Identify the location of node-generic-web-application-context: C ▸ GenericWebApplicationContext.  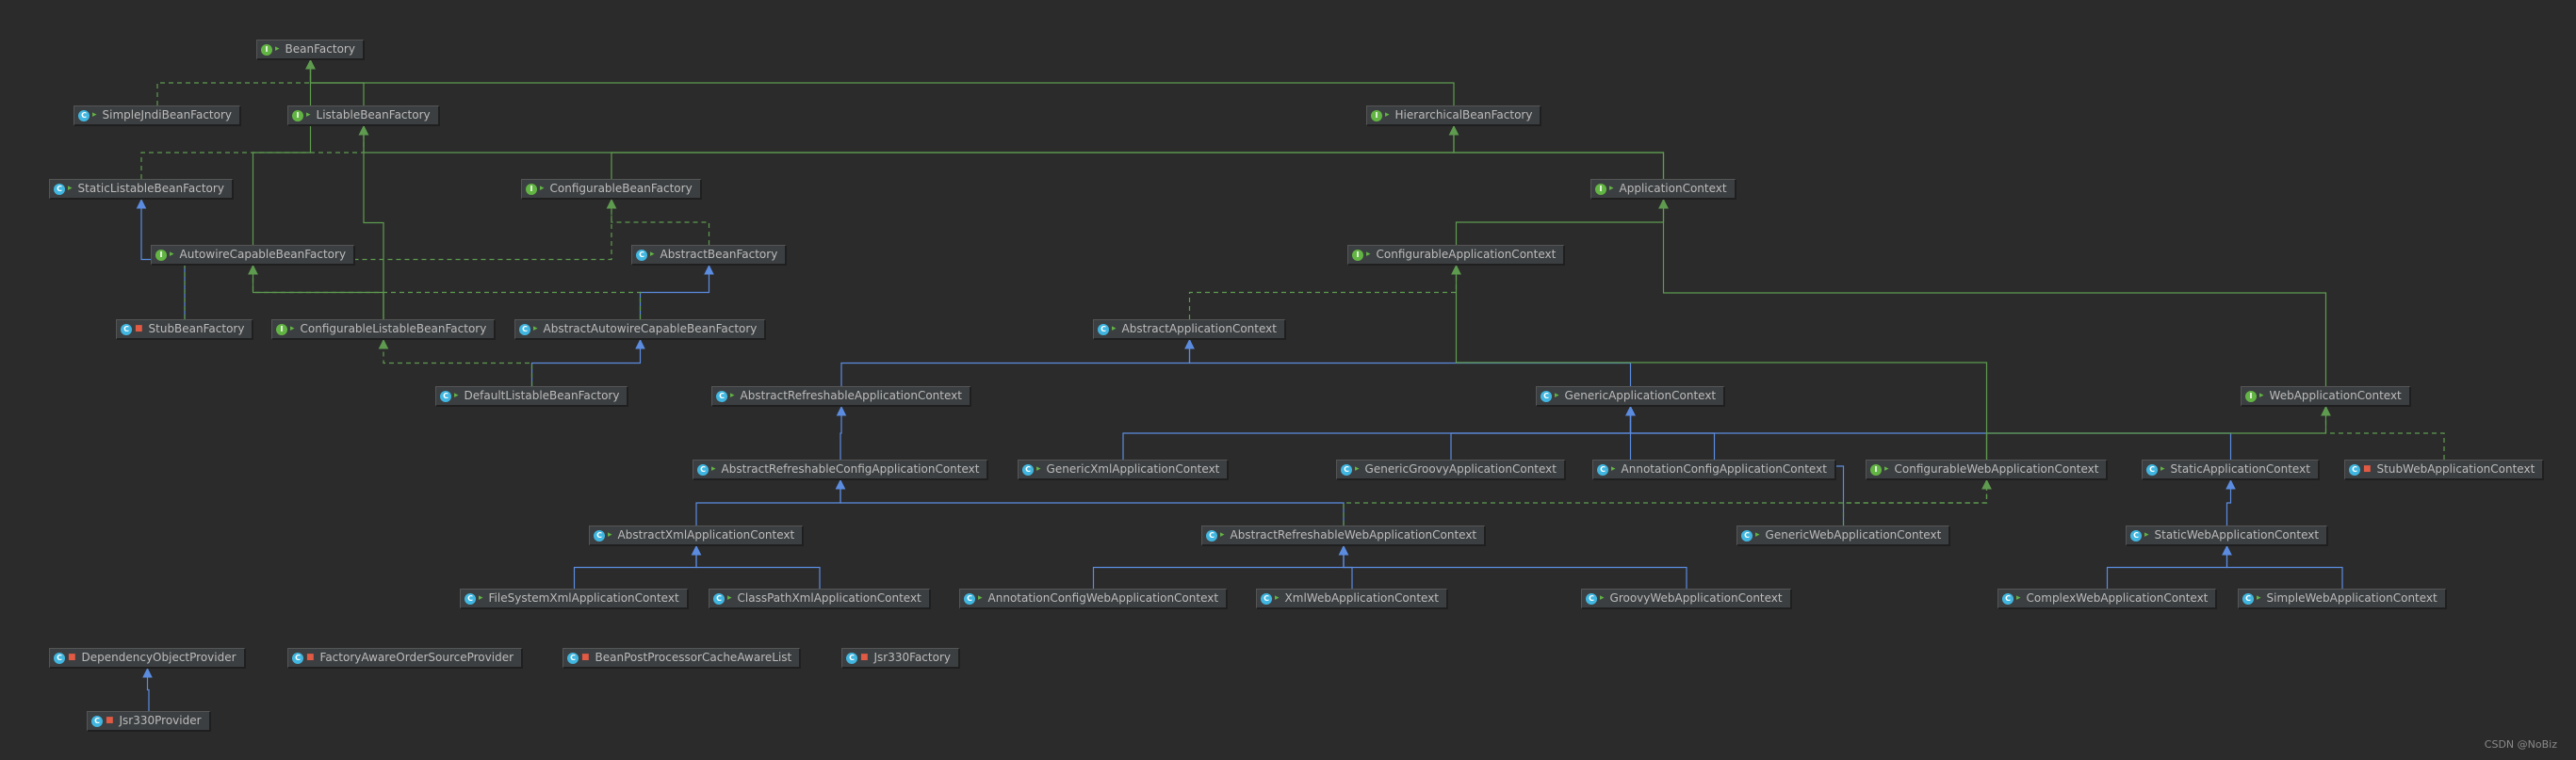
(1843, 536).